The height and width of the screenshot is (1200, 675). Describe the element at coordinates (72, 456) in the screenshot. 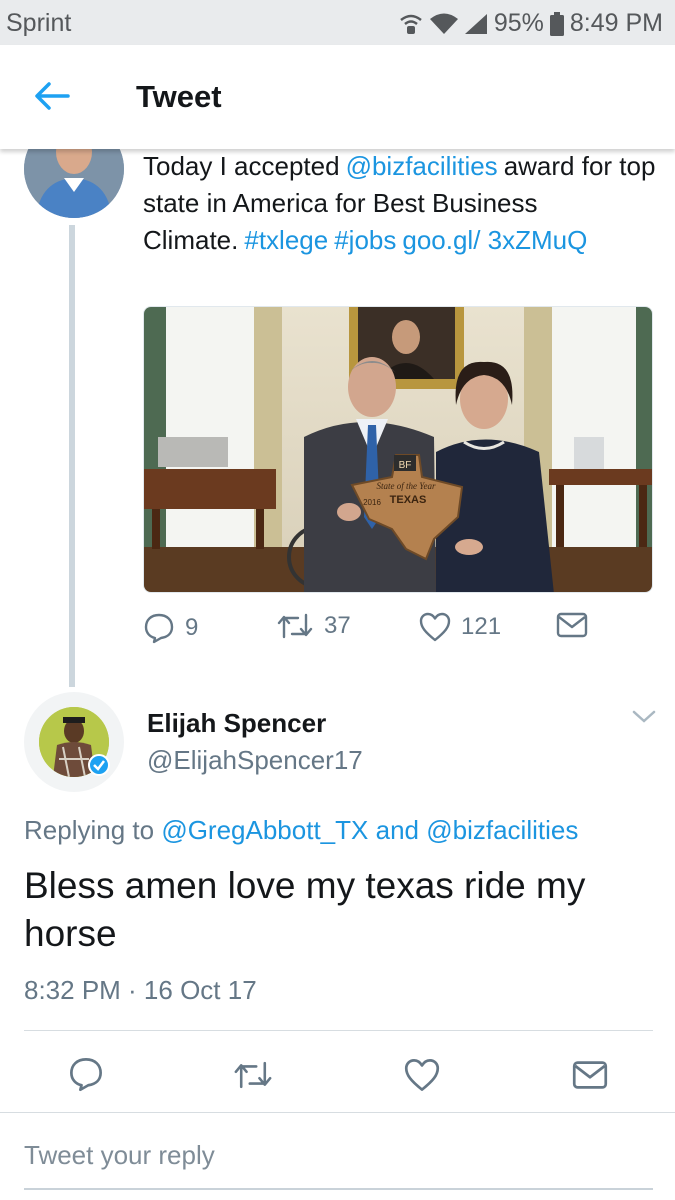

I see `thread-connector` at that location.